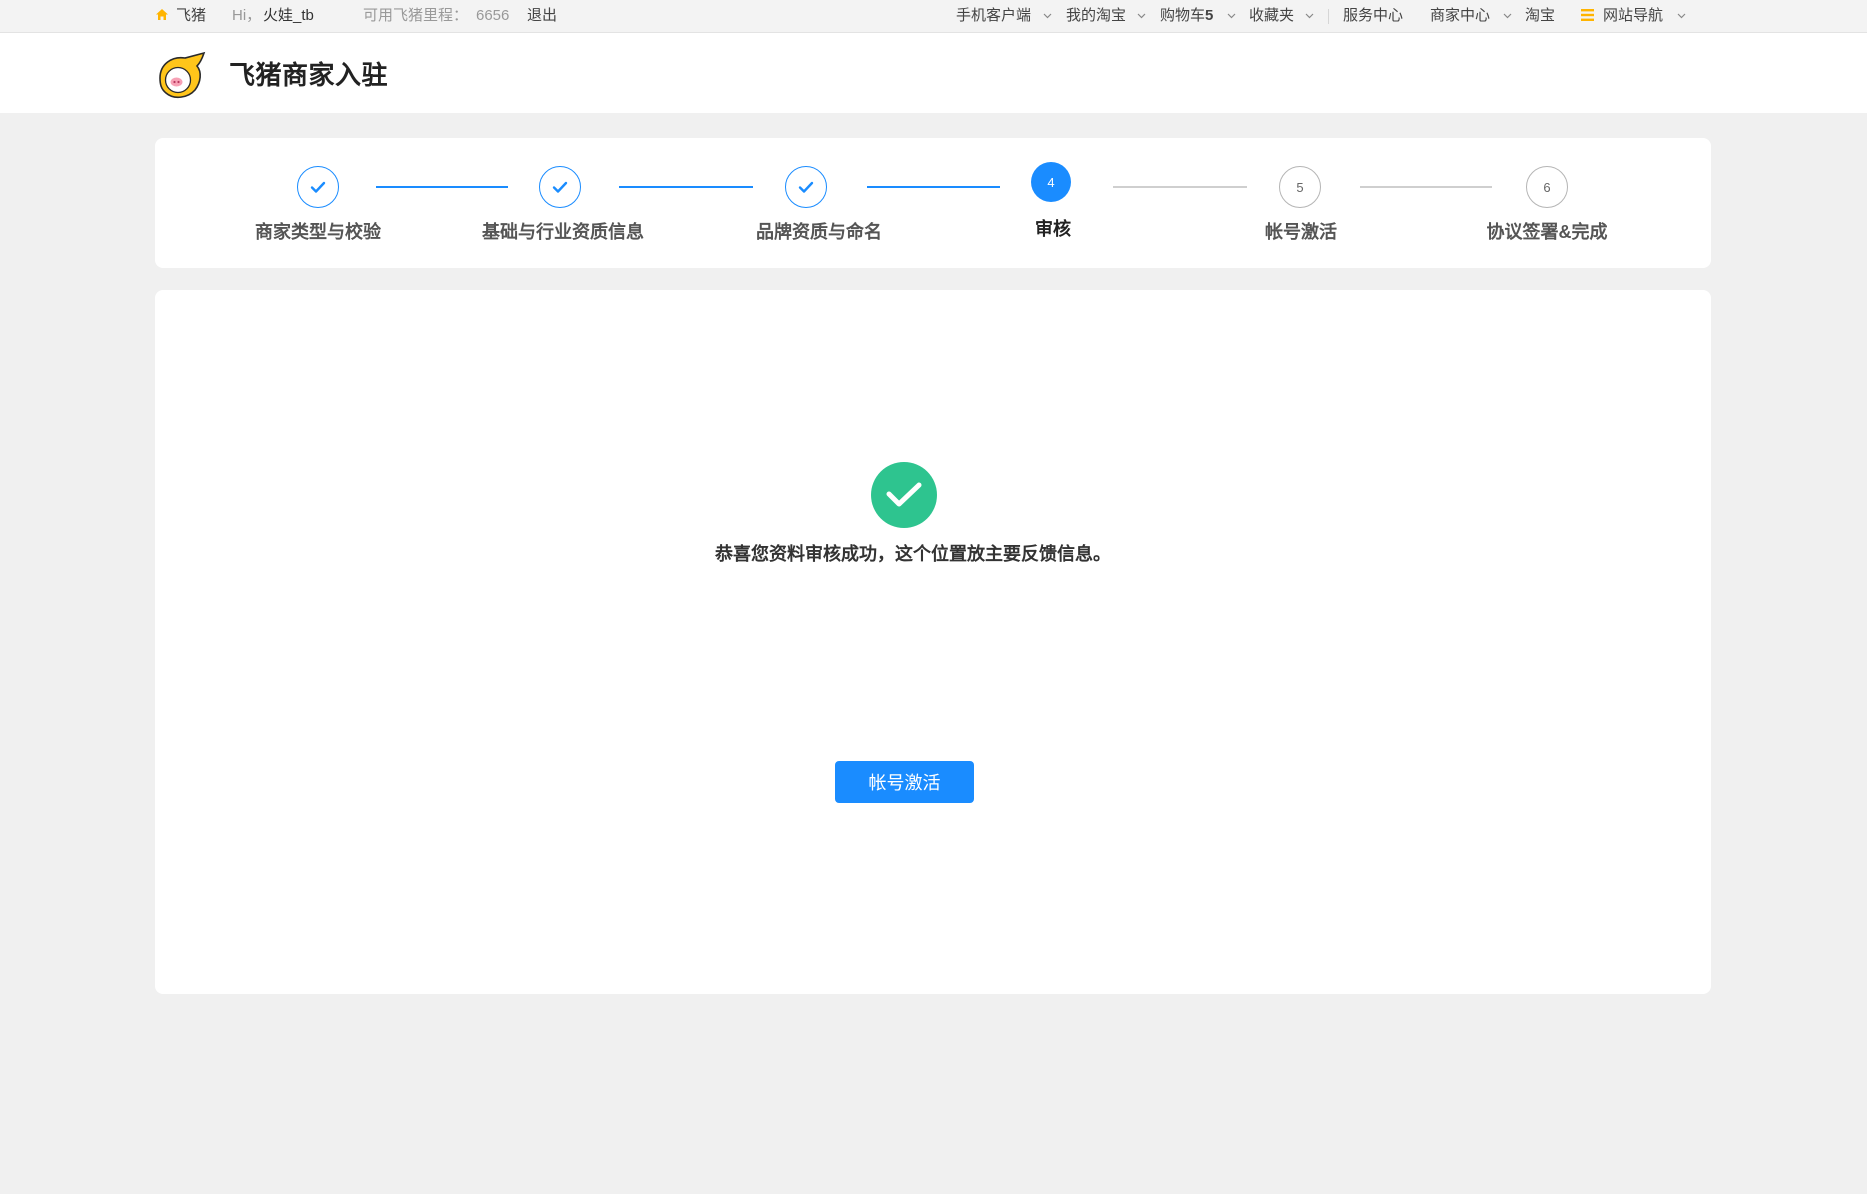 The height and width of the screenshot is (1194, 1867). Describe the element at coordinates (819, 232) in the screenshot. I see `step-3-label: 品牌资质与命名` at that location.